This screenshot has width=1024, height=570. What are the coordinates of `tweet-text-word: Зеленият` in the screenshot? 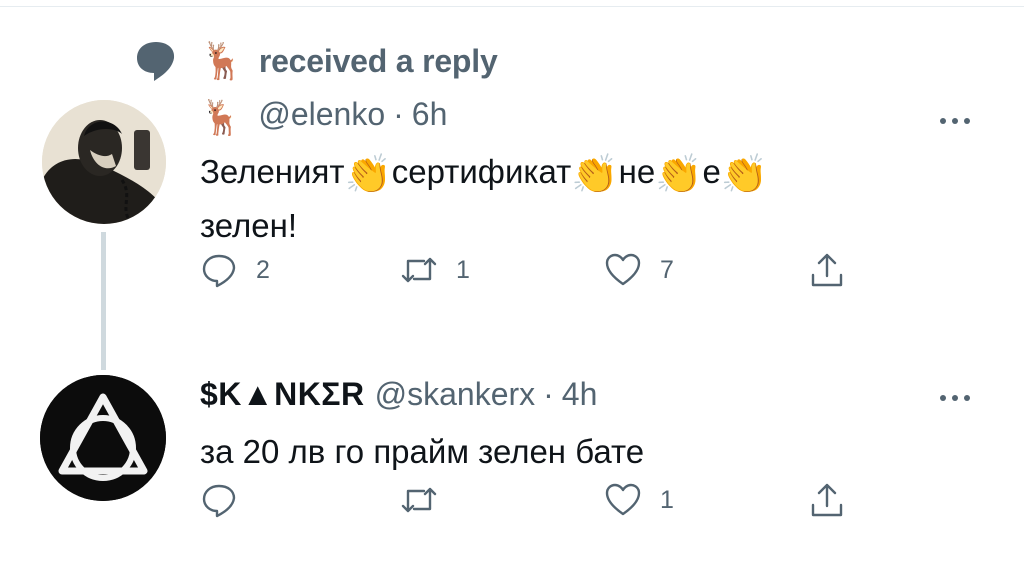 It's located at (272, 171).